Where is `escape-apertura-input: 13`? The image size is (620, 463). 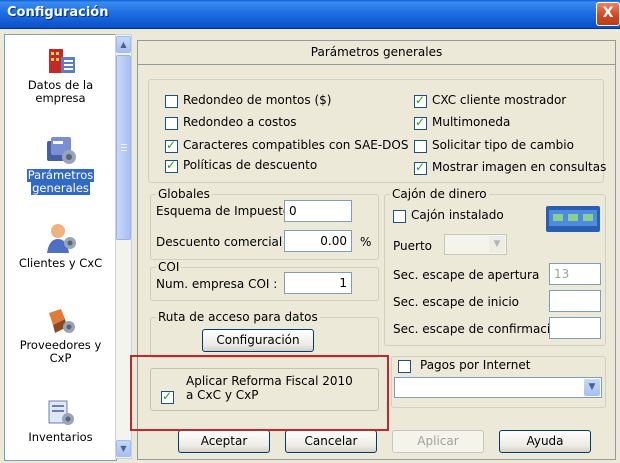
escape-apertura-input: 13 is located at coordinates (575, 274).